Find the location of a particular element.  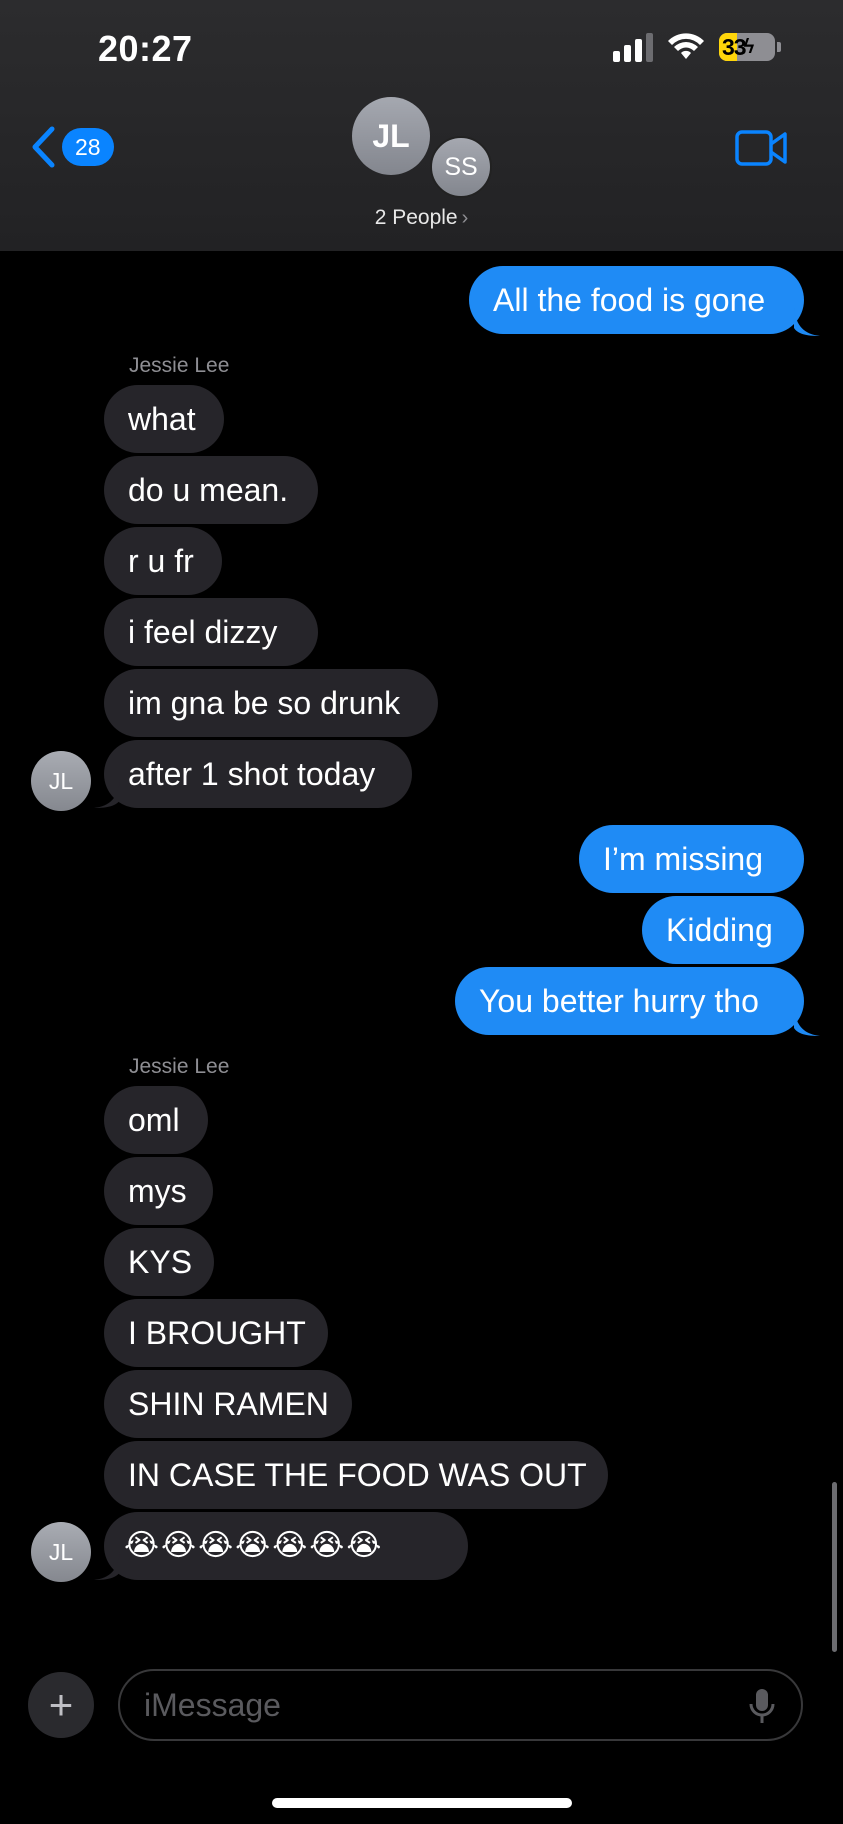

plus-button: + is located at coordinates (61, 1705).